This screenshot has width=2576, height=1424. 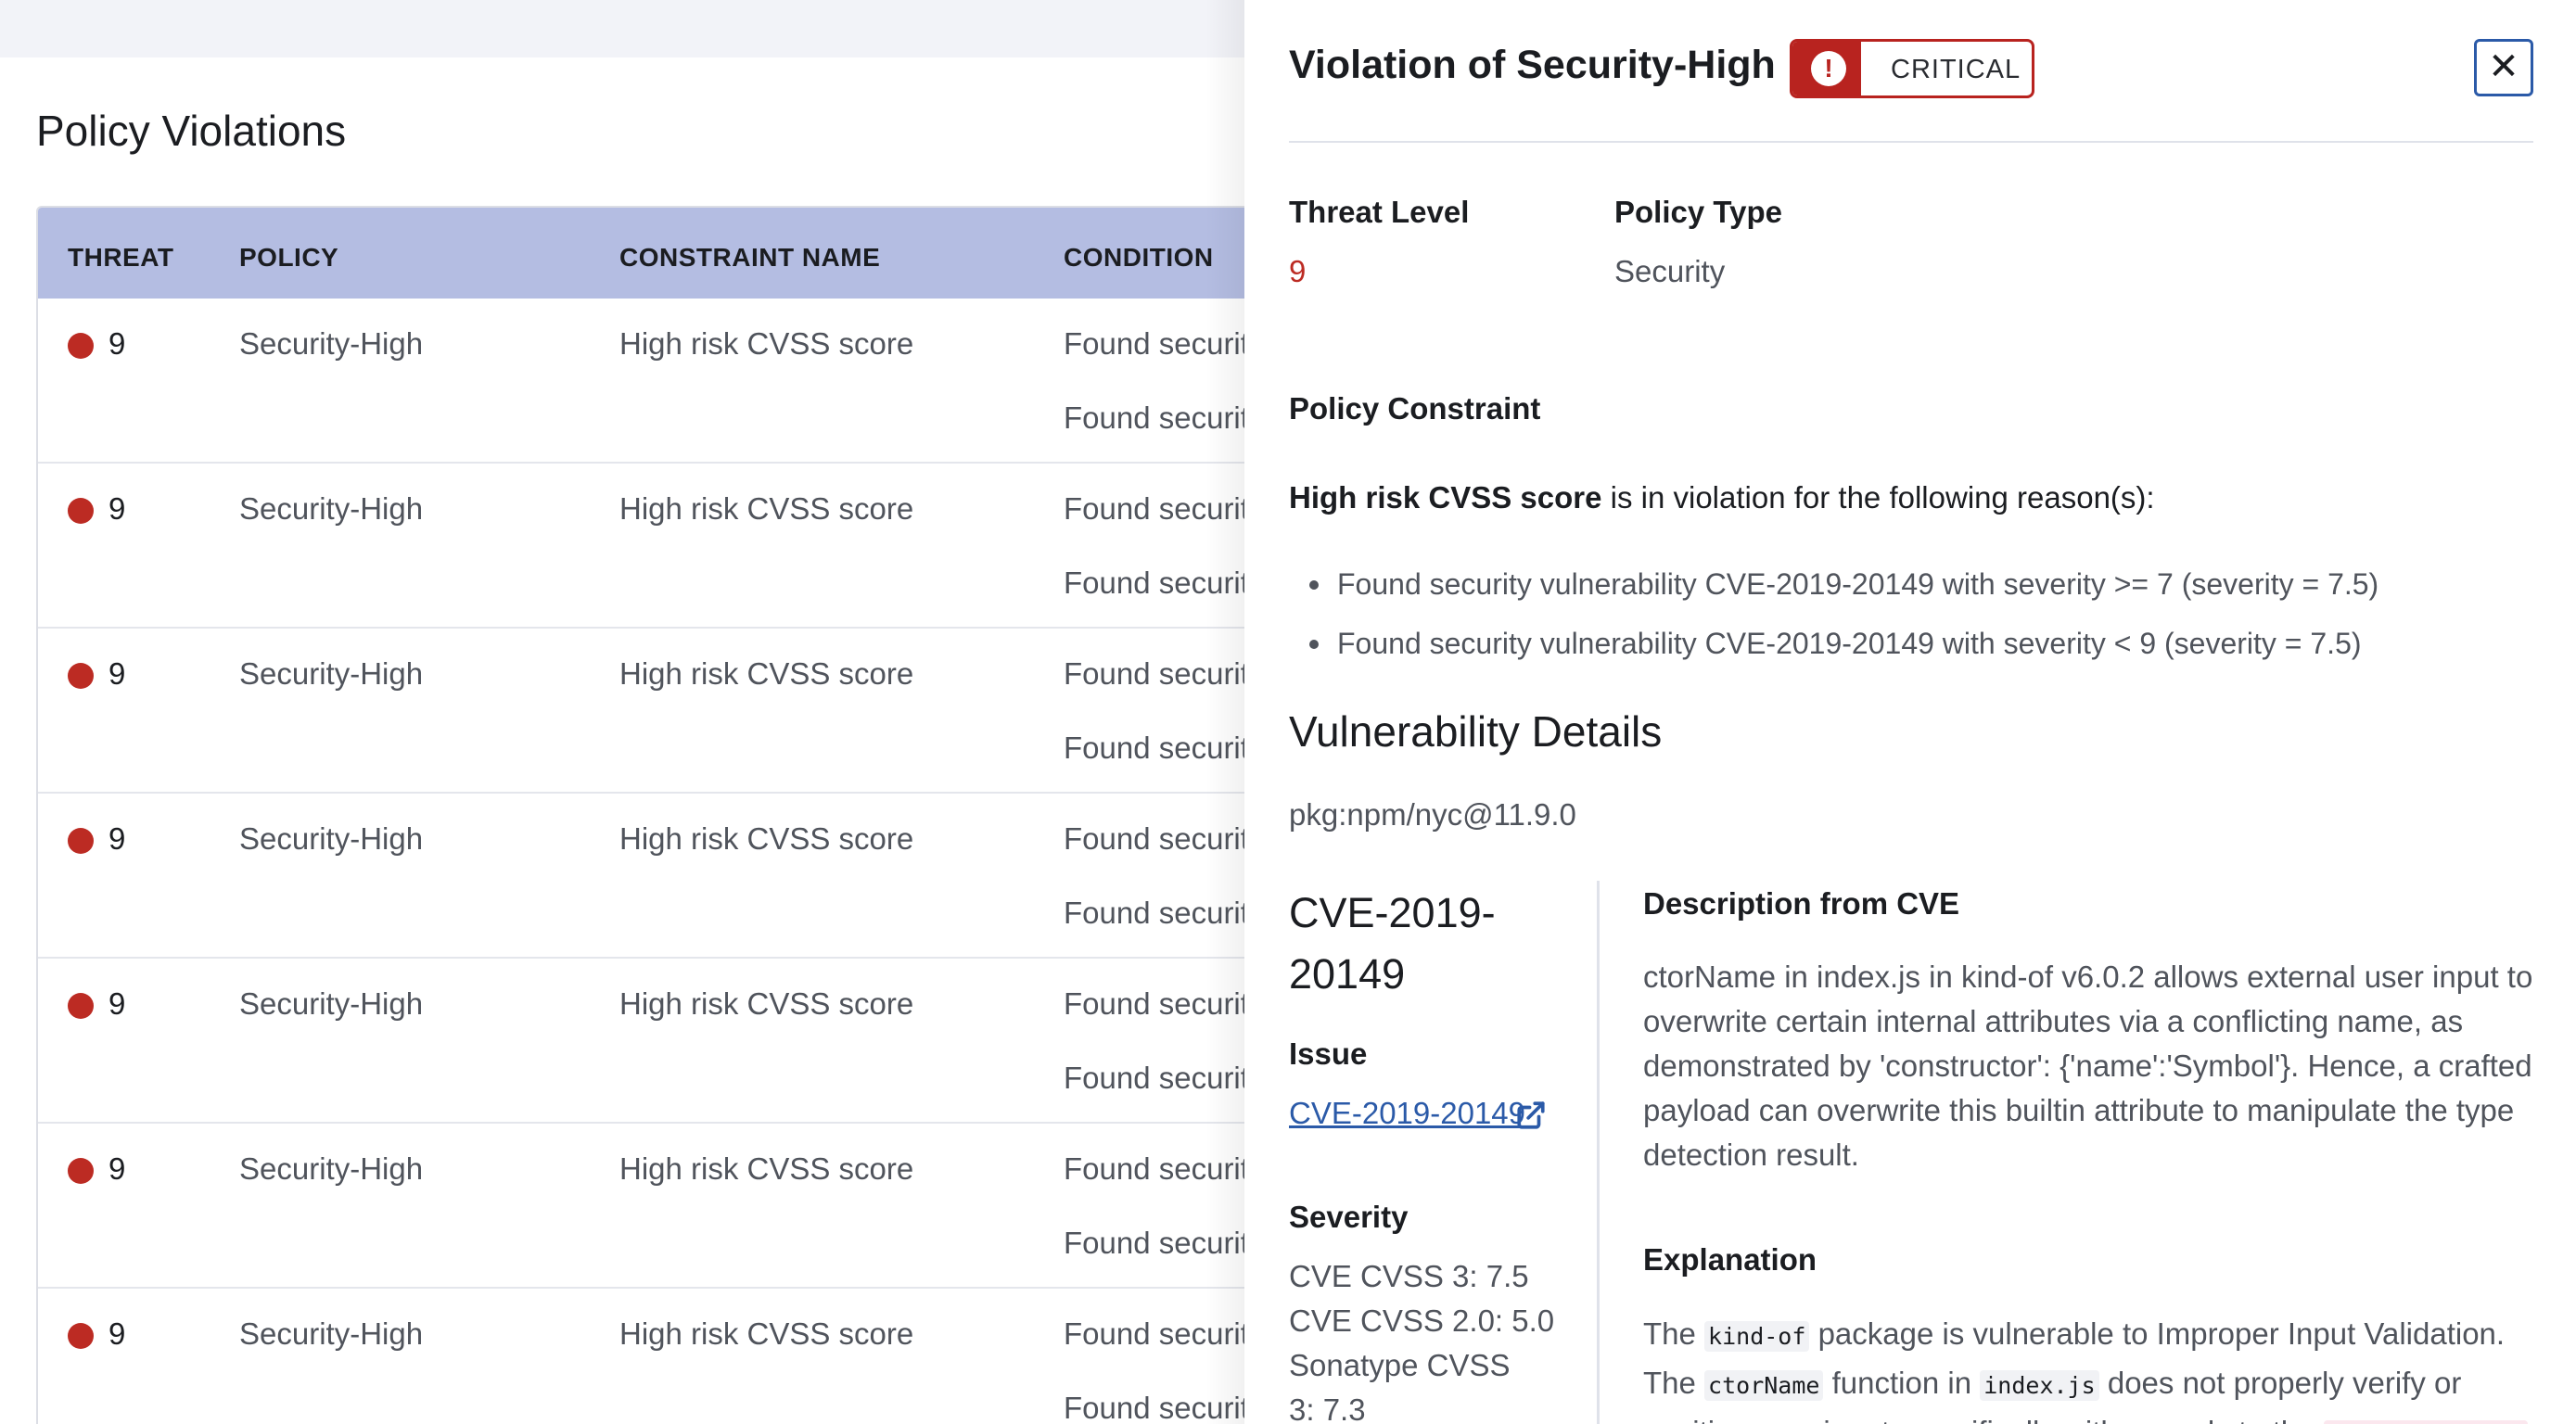 I want to click on column-header-constraint: CONSTRAINT NAME, so click(x=749, y=258).